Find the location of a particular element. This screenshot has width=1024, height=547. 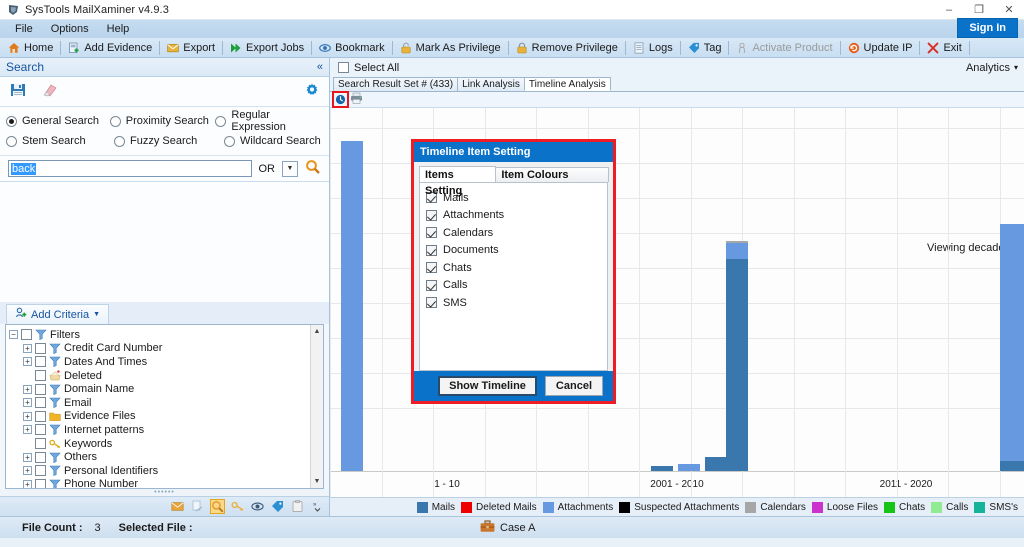

result-tab-search-result-set-433: Search Result Set # (433) is located at coordinates (396, 84).